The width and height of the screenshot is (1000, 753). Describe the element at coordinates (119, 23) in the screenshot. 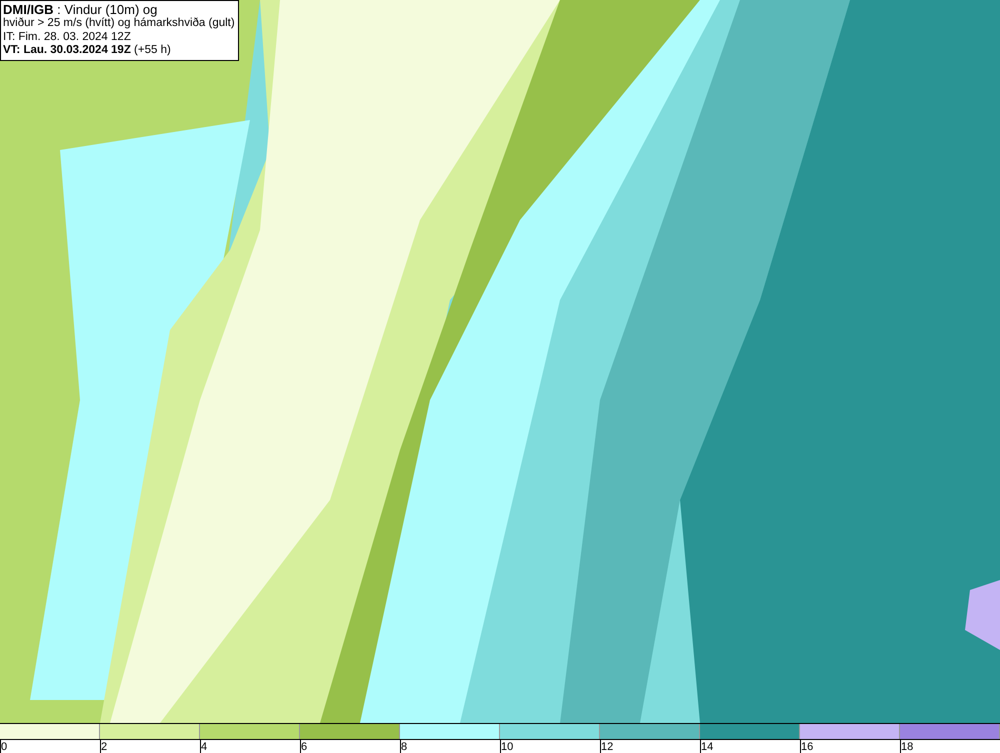

I see `info-text: hviður > 25 m/s (hvítt) og hámarkshviða (gult)` at that location.